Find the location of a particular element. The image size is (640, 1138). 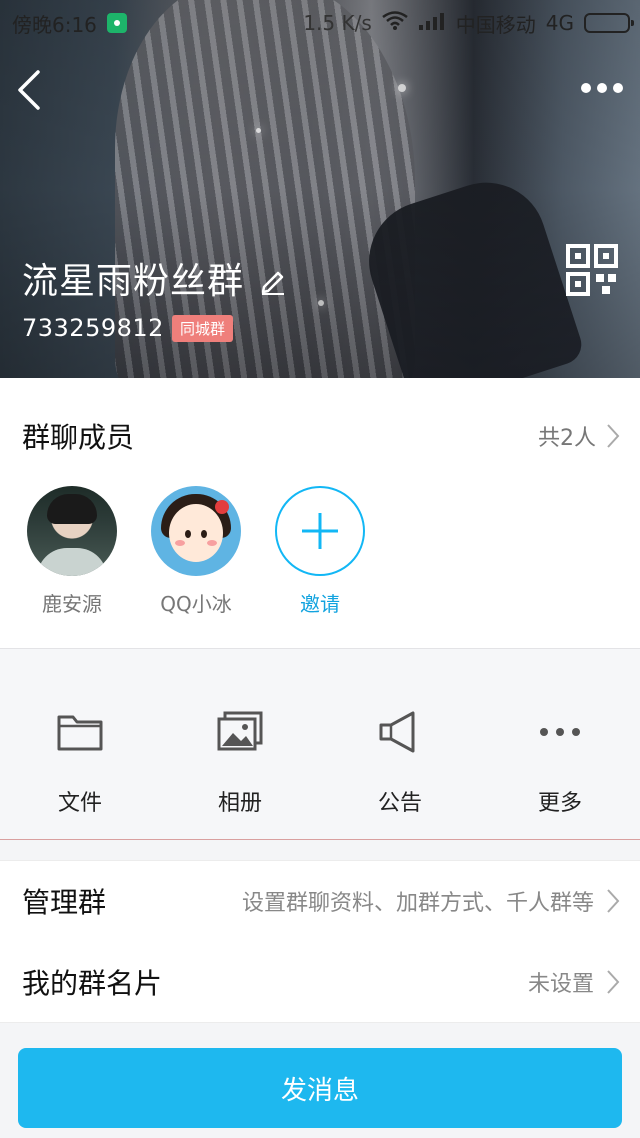

invite-button: 邀请 is located at coordinates (320, 551).